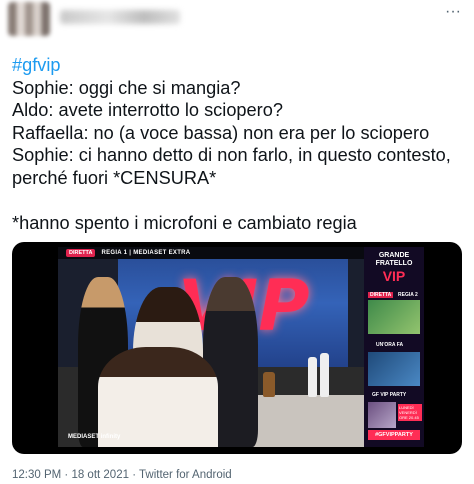  I want to click on show-logo: GRANDE FRATELLO VIP, so click(394, 268).